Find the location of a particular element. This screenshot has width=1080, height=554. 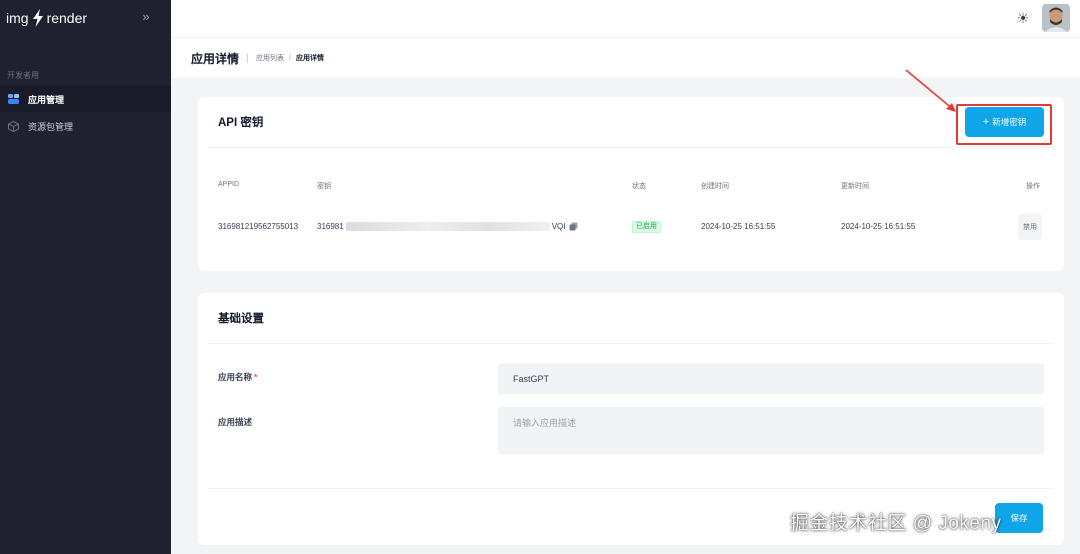

page-title: 应用详情 is located at coordinates (215, 58).